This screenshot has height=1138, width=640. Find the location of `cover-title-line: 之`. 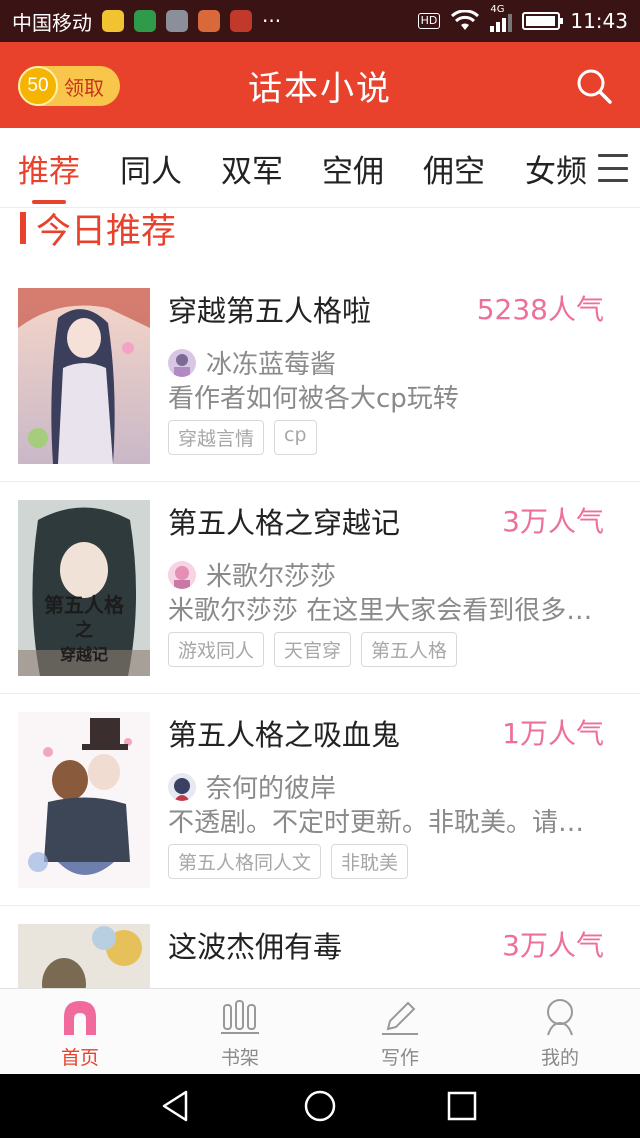

cover-title-line: 之 is located at coordinates (84, 630).